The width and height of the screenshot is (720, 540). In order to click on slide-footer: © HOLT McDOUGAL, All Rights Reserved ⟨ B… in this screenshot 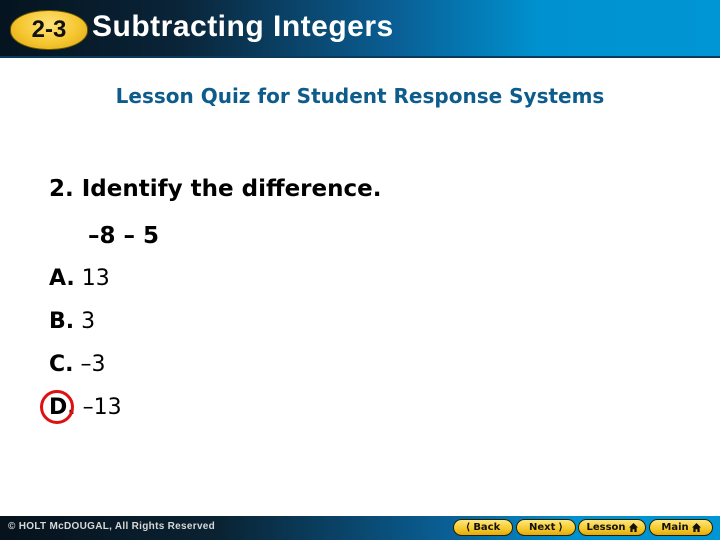, I will do `click(360, 528)`.